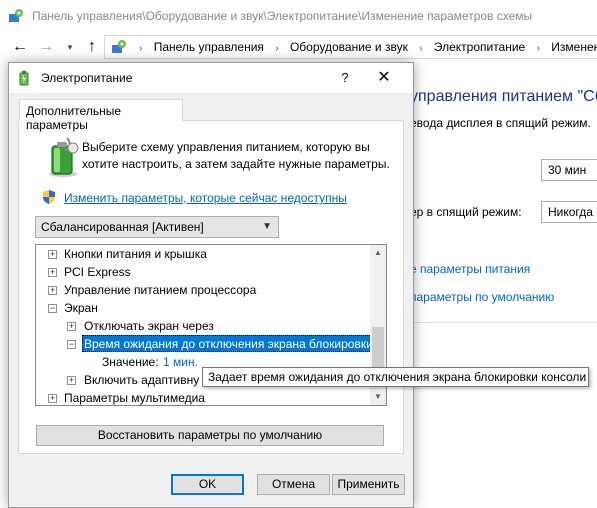 This screenshot has height=508, width=597. What do you see at coordinates (470, 269) in the screenshot?
I see `advanced-settings-link: е параметры питания` at bounding box center [470, 269].